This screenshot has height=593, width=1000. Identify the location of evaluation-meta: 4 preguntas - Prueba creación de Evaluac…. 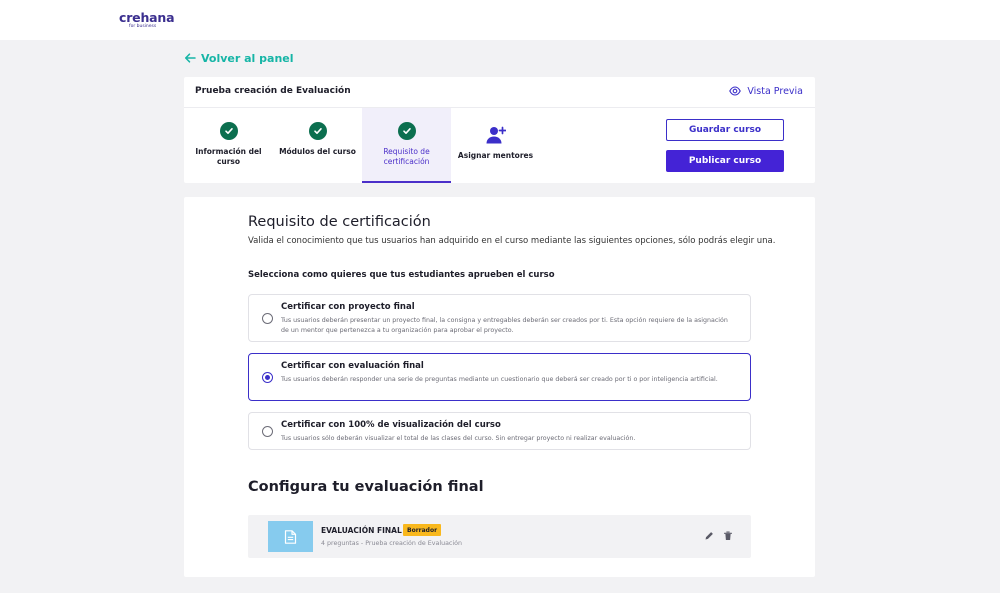
(391, 543).